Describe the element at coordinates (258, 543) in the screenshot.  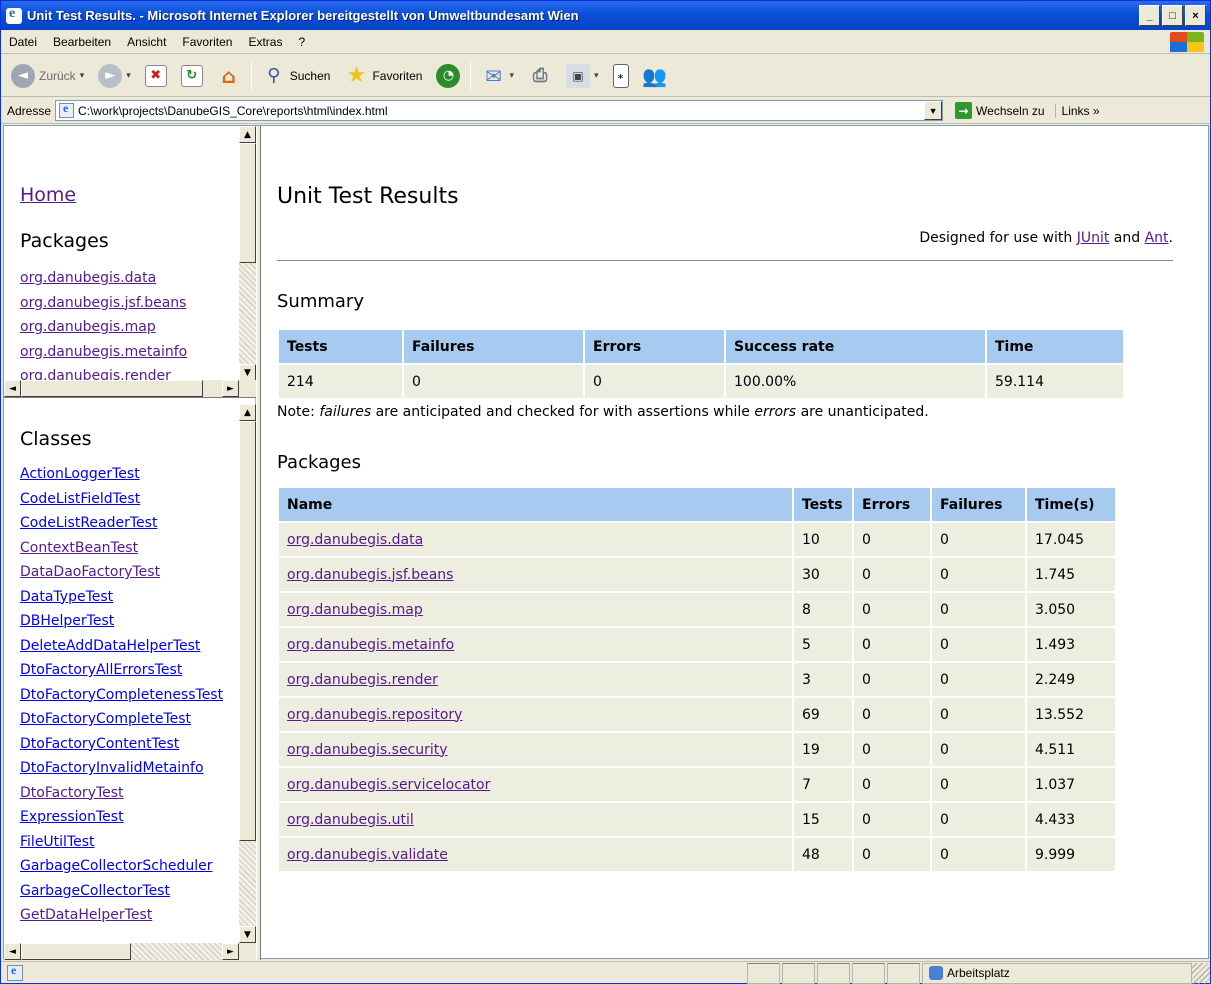
I see `frame-splitter` at that location.